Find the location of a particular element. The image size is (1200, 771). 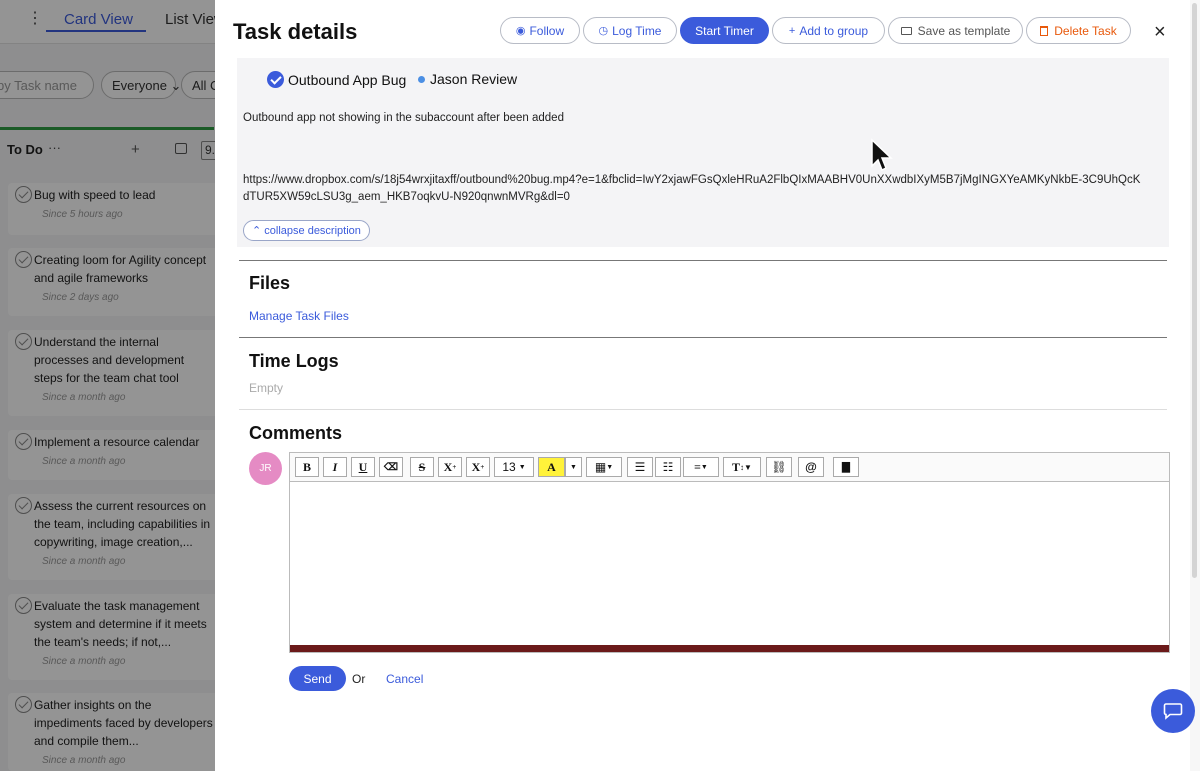

status-label: Jason Review is located at coordinates (474, 79).